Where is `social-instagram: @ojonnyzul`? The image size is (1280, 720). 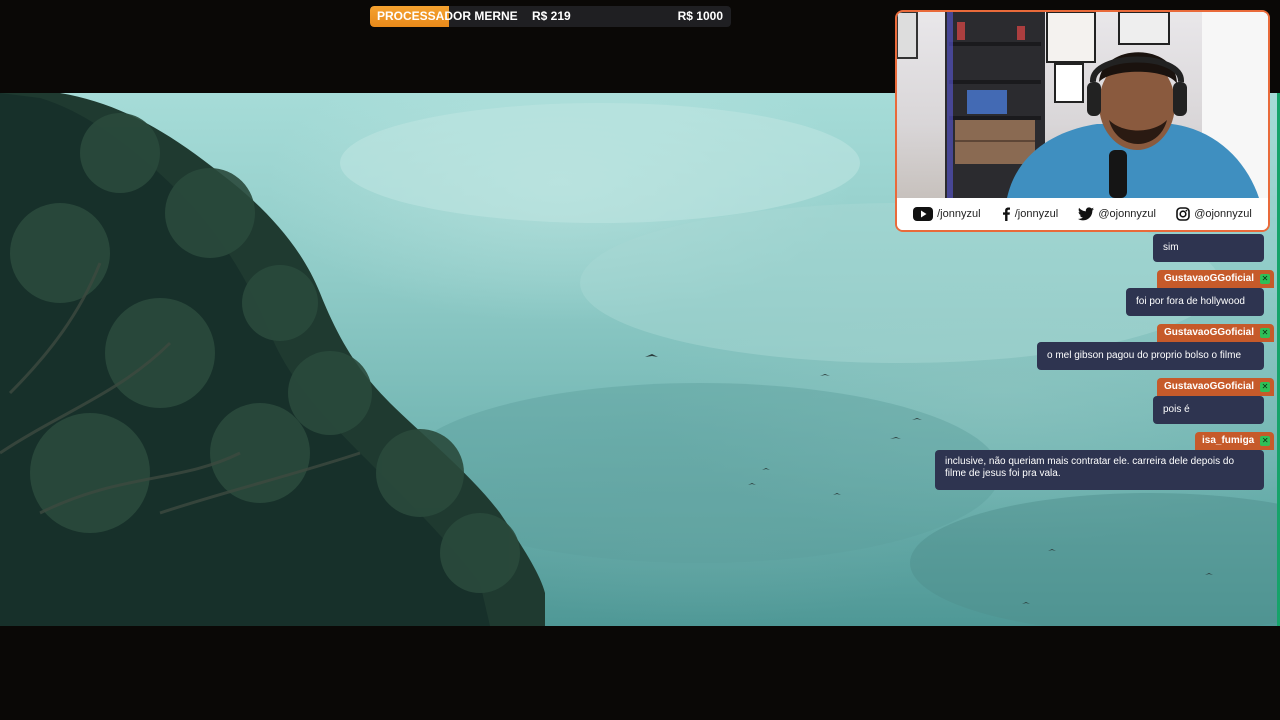 social-instagram: @ojonnyzul is located at coordinates (1214, 214).